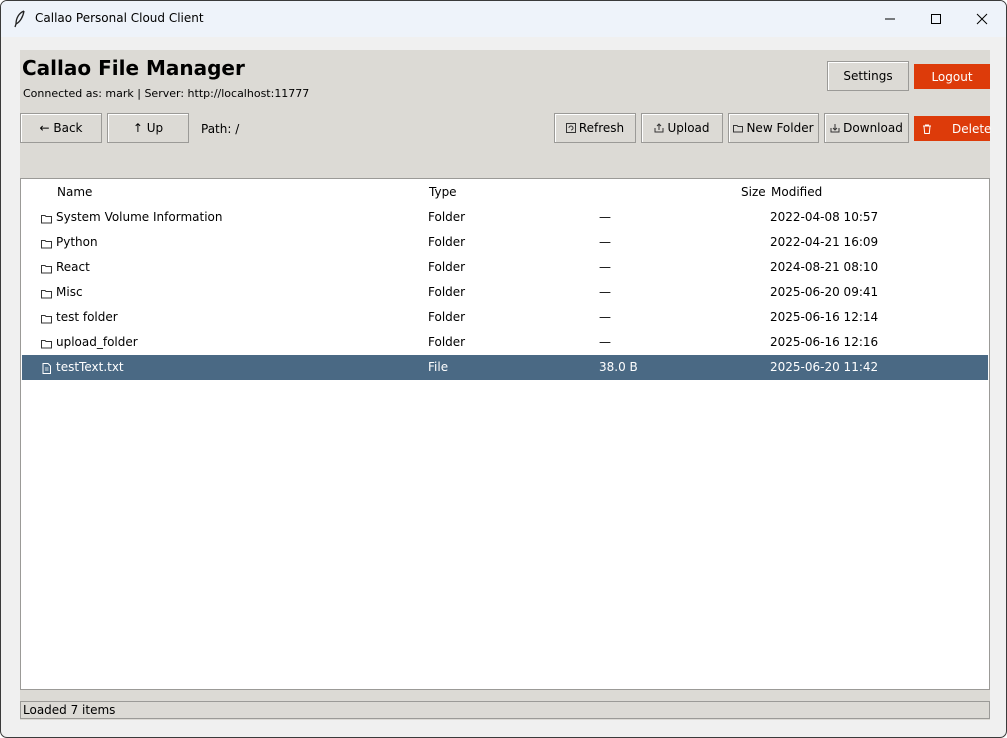 Image resolution: width=1007 pixels, height=738 pixels. I want to click on maximize-button, so click(936, 19).